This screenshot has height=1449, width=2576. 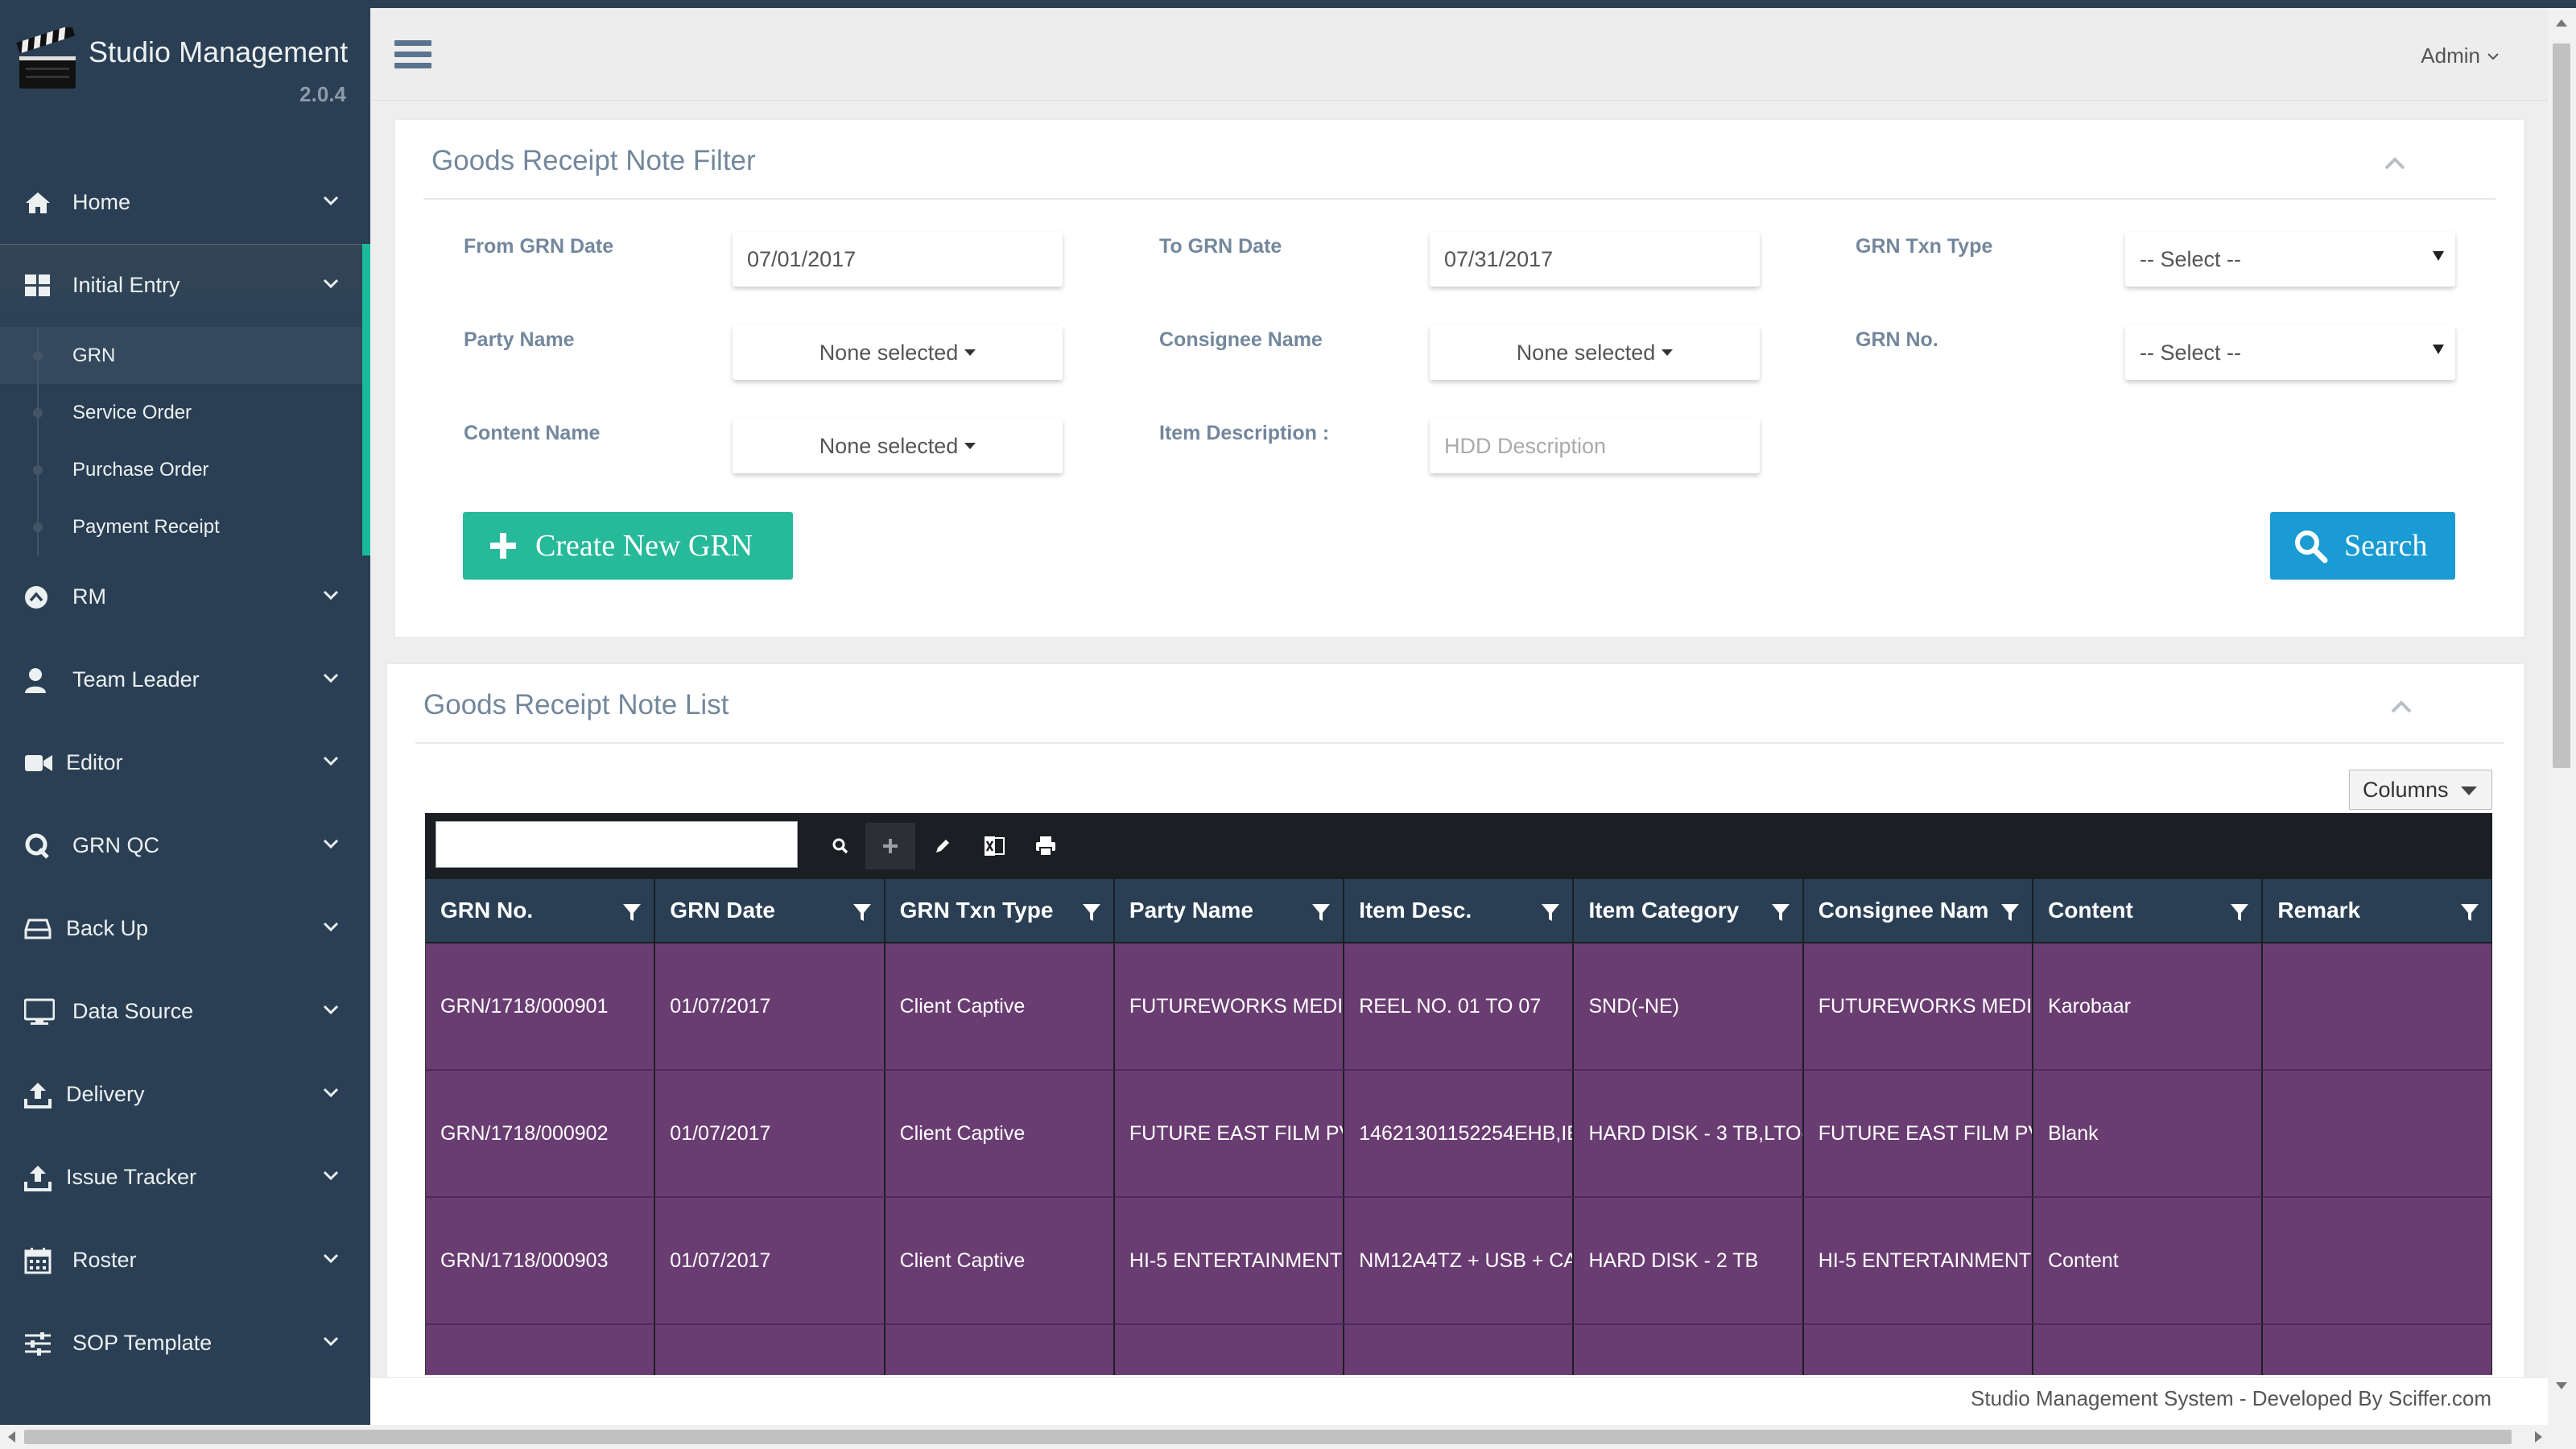 What do you see at coordinates (42, 1343) in the screenshot?
I see `sliders-icon` at bounding box center [42, 1343].